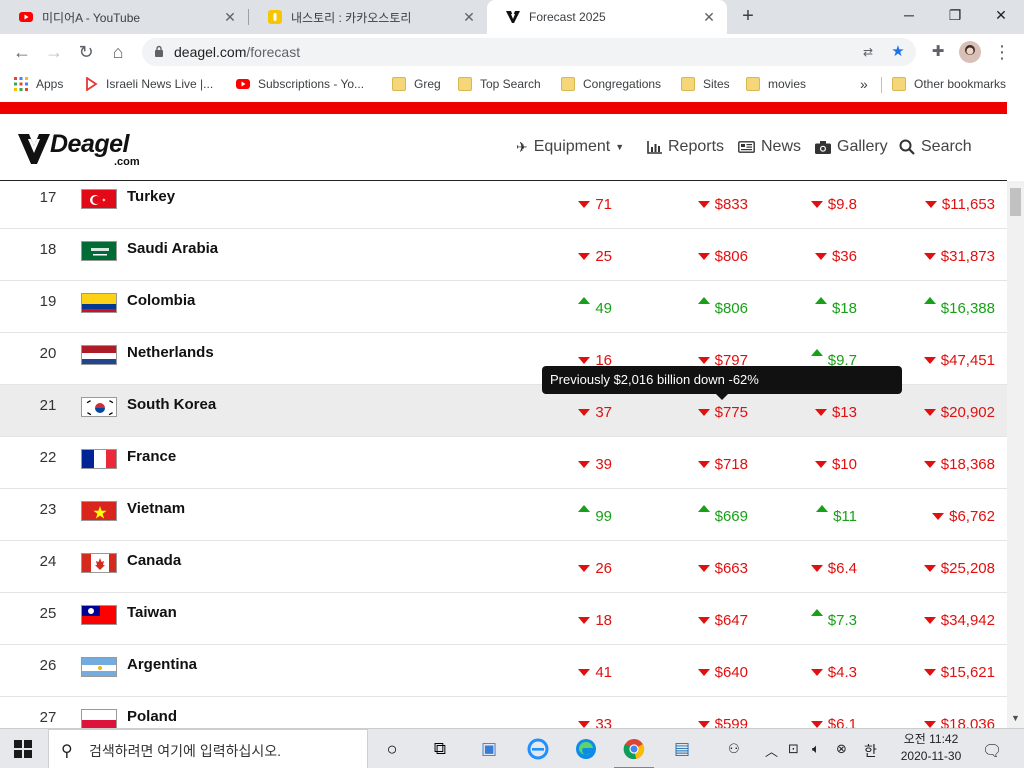 The width and height of the screenshot is (1024, 768). I want to click on action-center-icon: 🗨︎, so click(992, 751).